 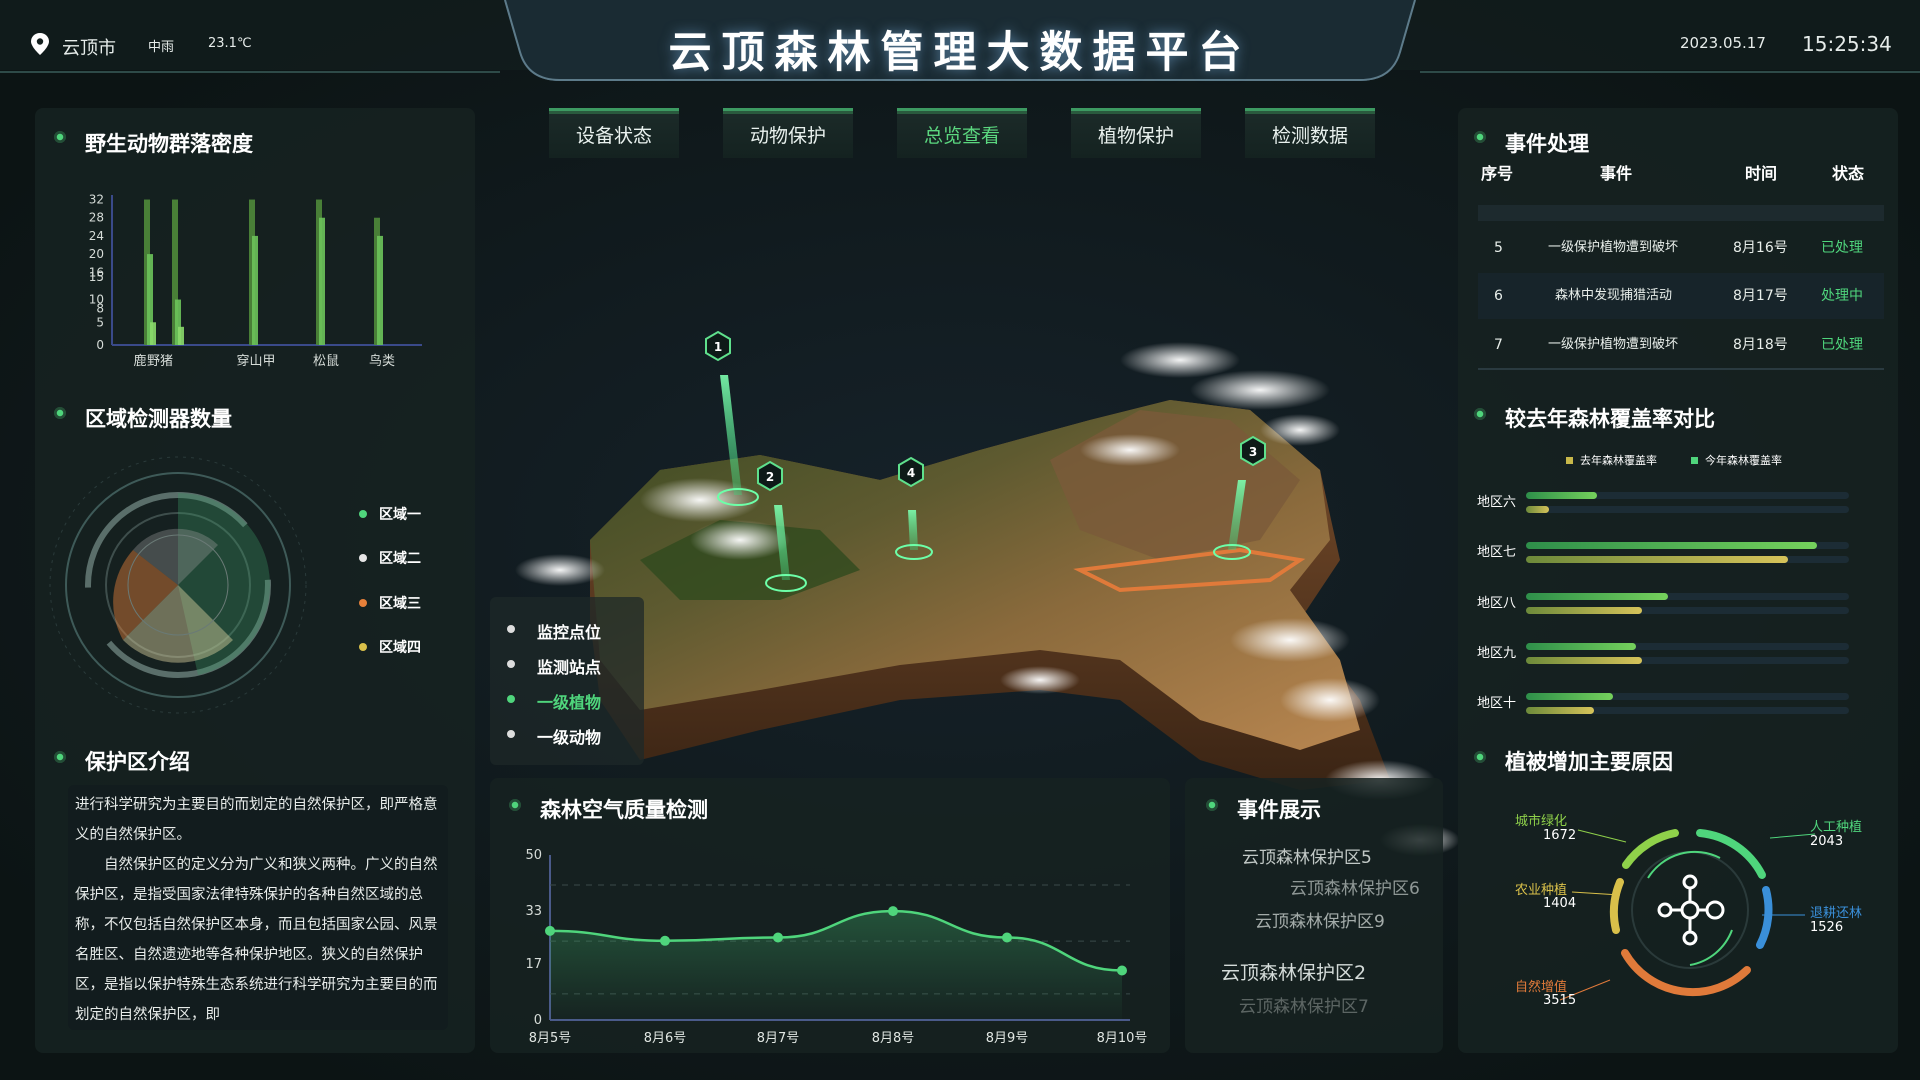 I want to click on x-tick-label: 8月10号, so click(x=1122, y=1038).